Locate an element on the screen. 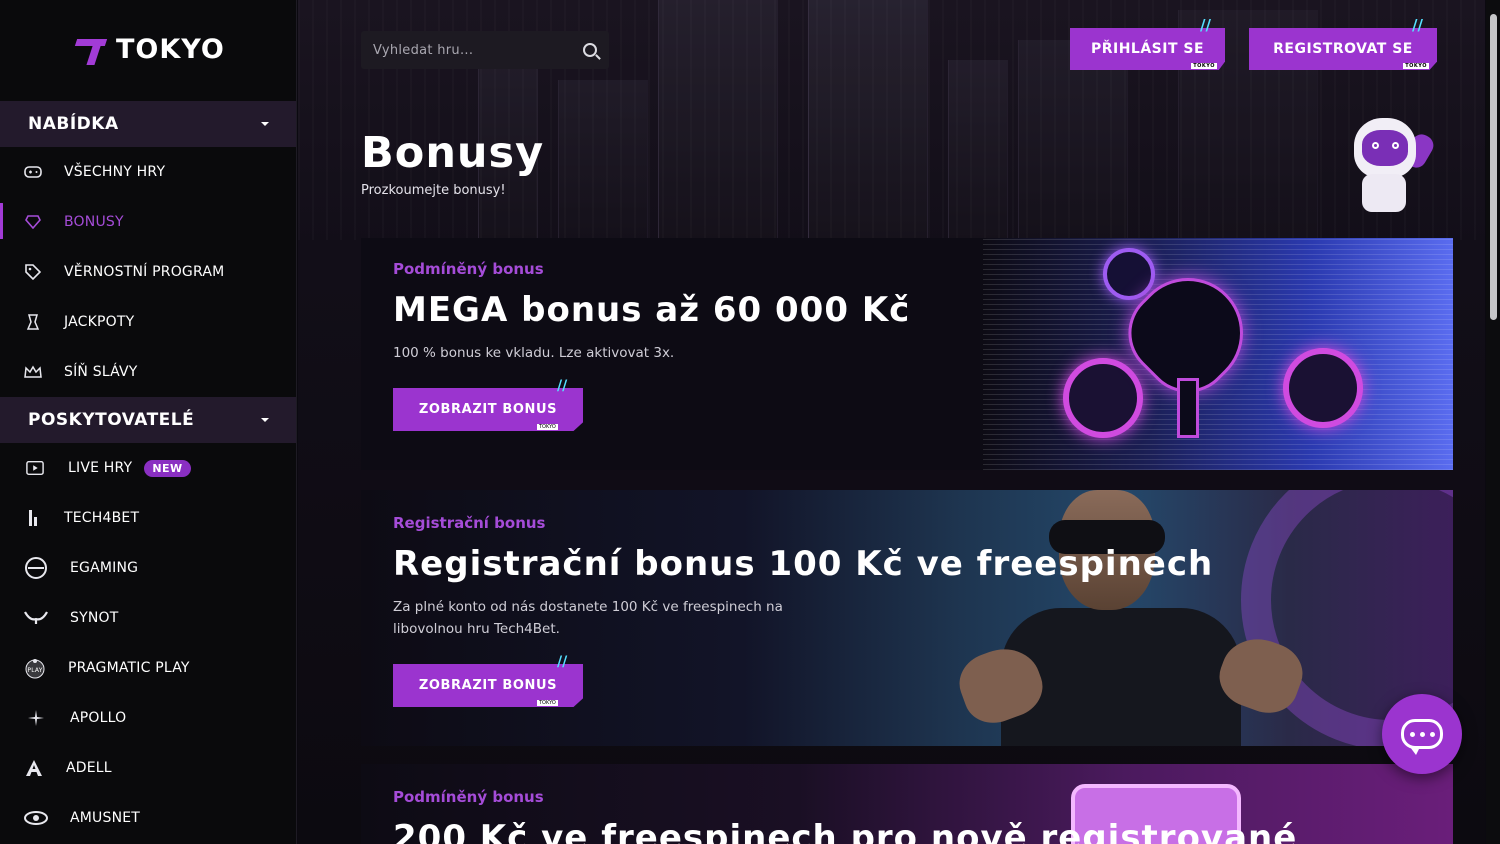  sidebar-item-label: SYNOT is located at coordinates (94, 618).